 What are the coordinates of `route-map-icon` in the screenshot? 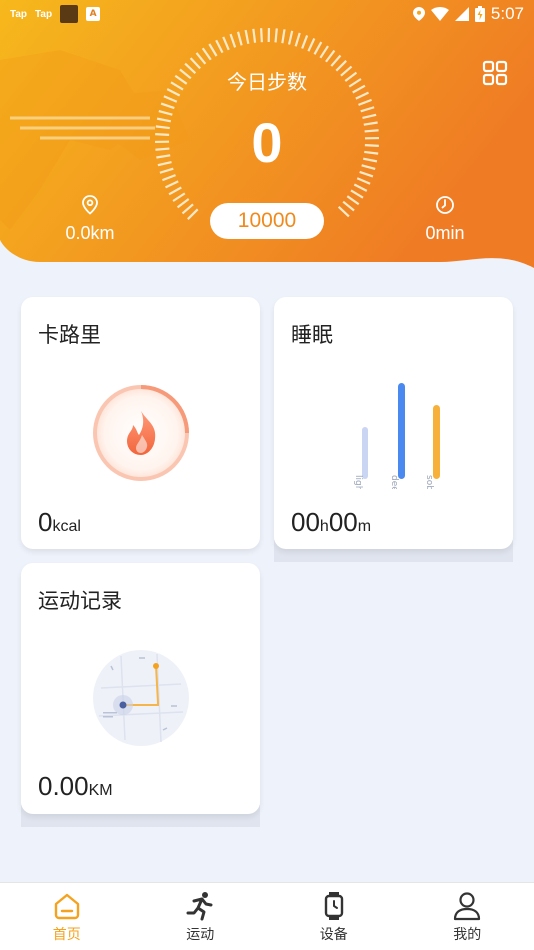 It's located at (141, 698).